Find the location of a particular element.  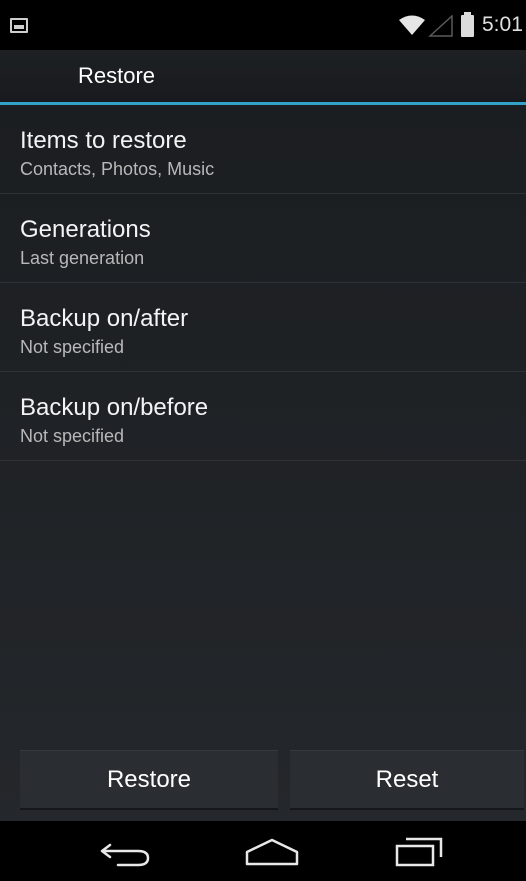

restore-button: Restore is located at coordinates (149, 779).